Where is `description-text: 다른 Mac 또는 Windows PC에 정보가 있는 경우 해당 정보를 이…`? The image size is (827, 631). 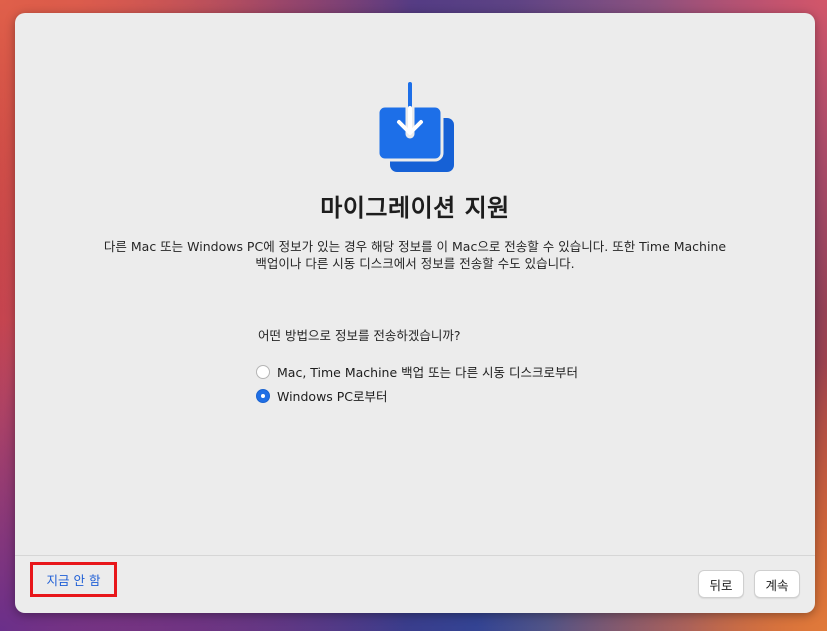
description-text: 다른 Mac 또는 Windows PC에 정보가 있는 경우 해당 정보를 이… is located at coordinates (415, 255).